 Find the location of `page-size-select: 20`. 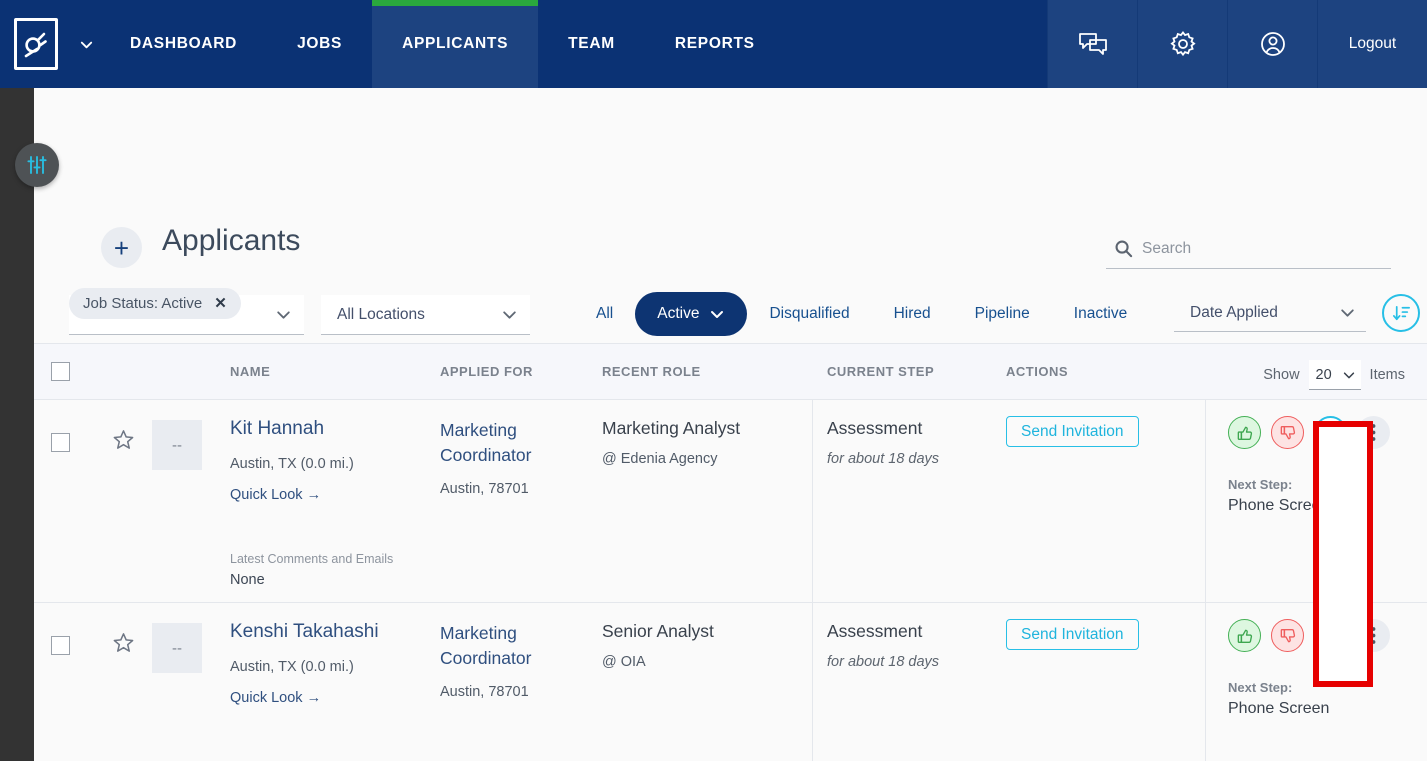

page-size-select: 20 is located at coordinates (1334, 375).